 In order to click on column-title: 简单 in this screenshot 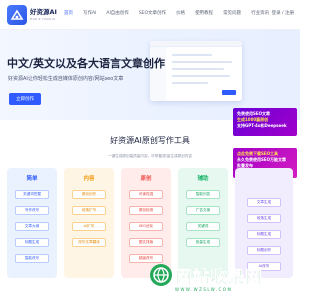, I will do `click(32, 179)`.